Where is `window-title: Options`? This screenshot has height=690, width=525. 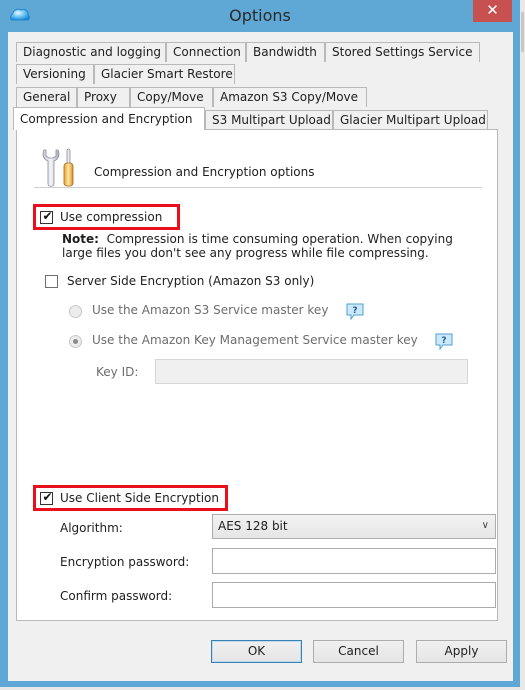 window-title: Options is located at coordinates (260, 15).